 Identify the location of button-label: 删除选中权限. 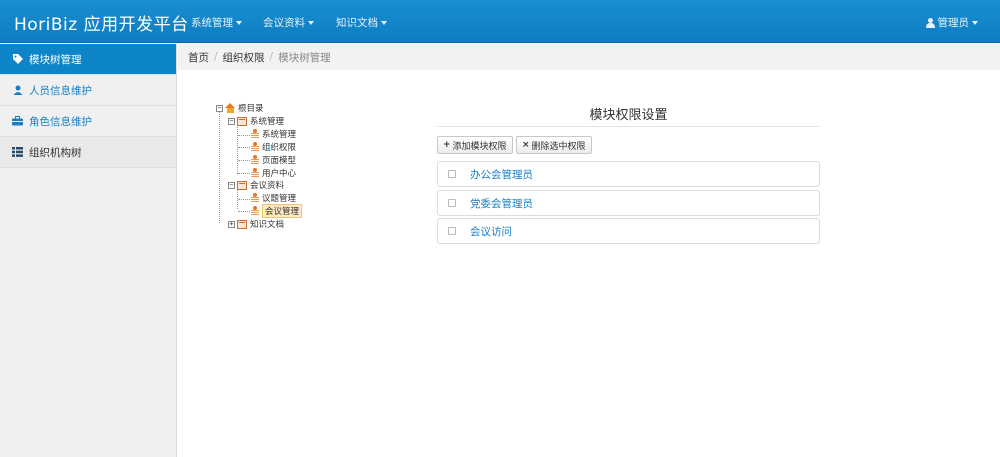
(558, 146).